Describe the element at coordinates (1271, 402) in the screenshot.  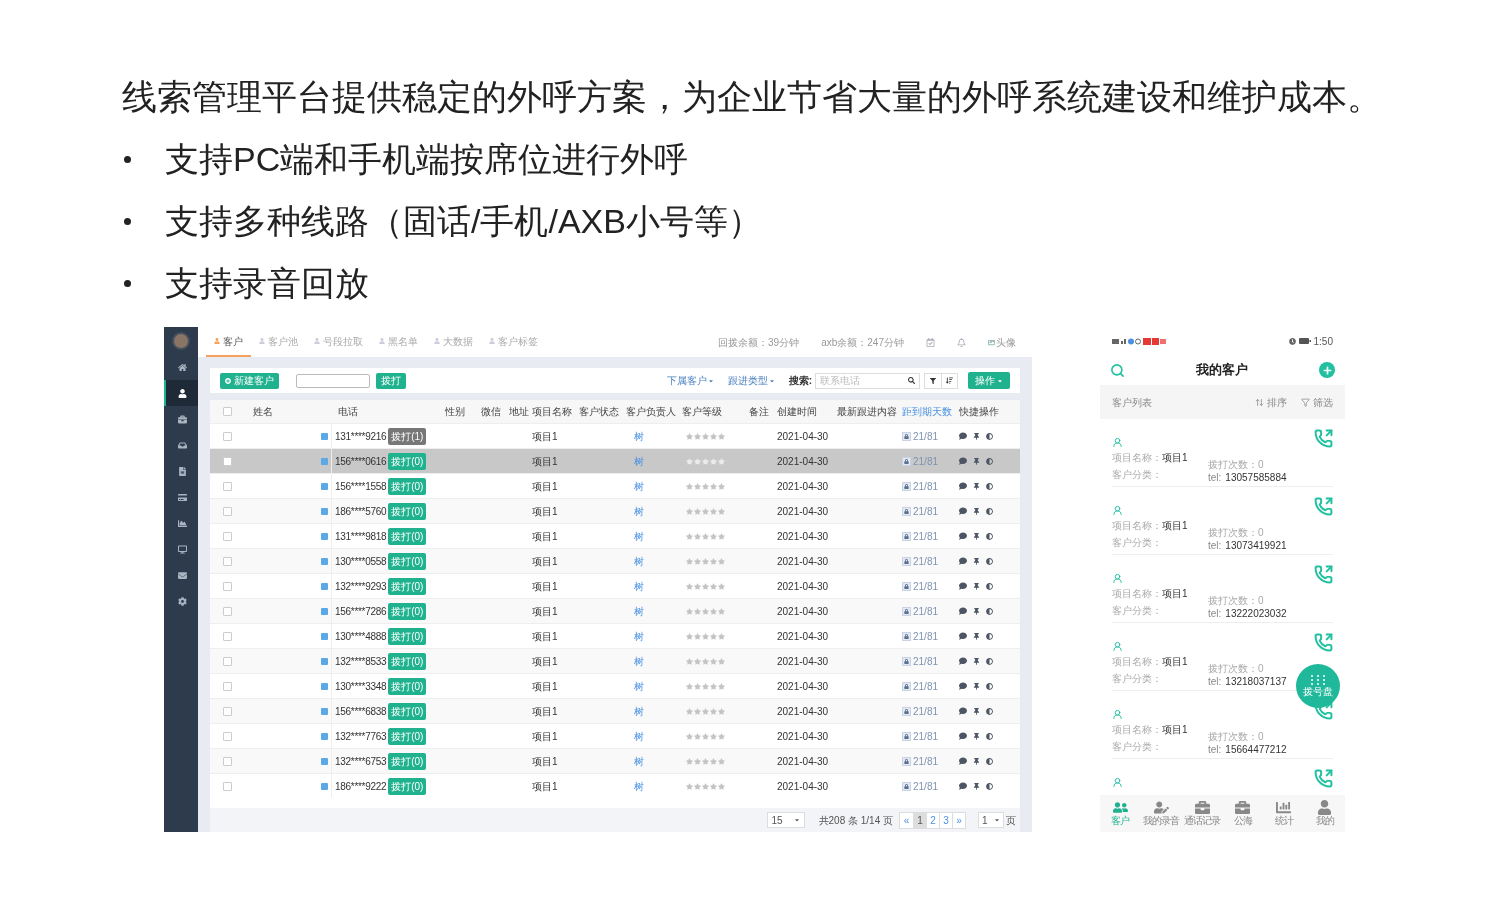
I see `sort-button: 排序` at that location.